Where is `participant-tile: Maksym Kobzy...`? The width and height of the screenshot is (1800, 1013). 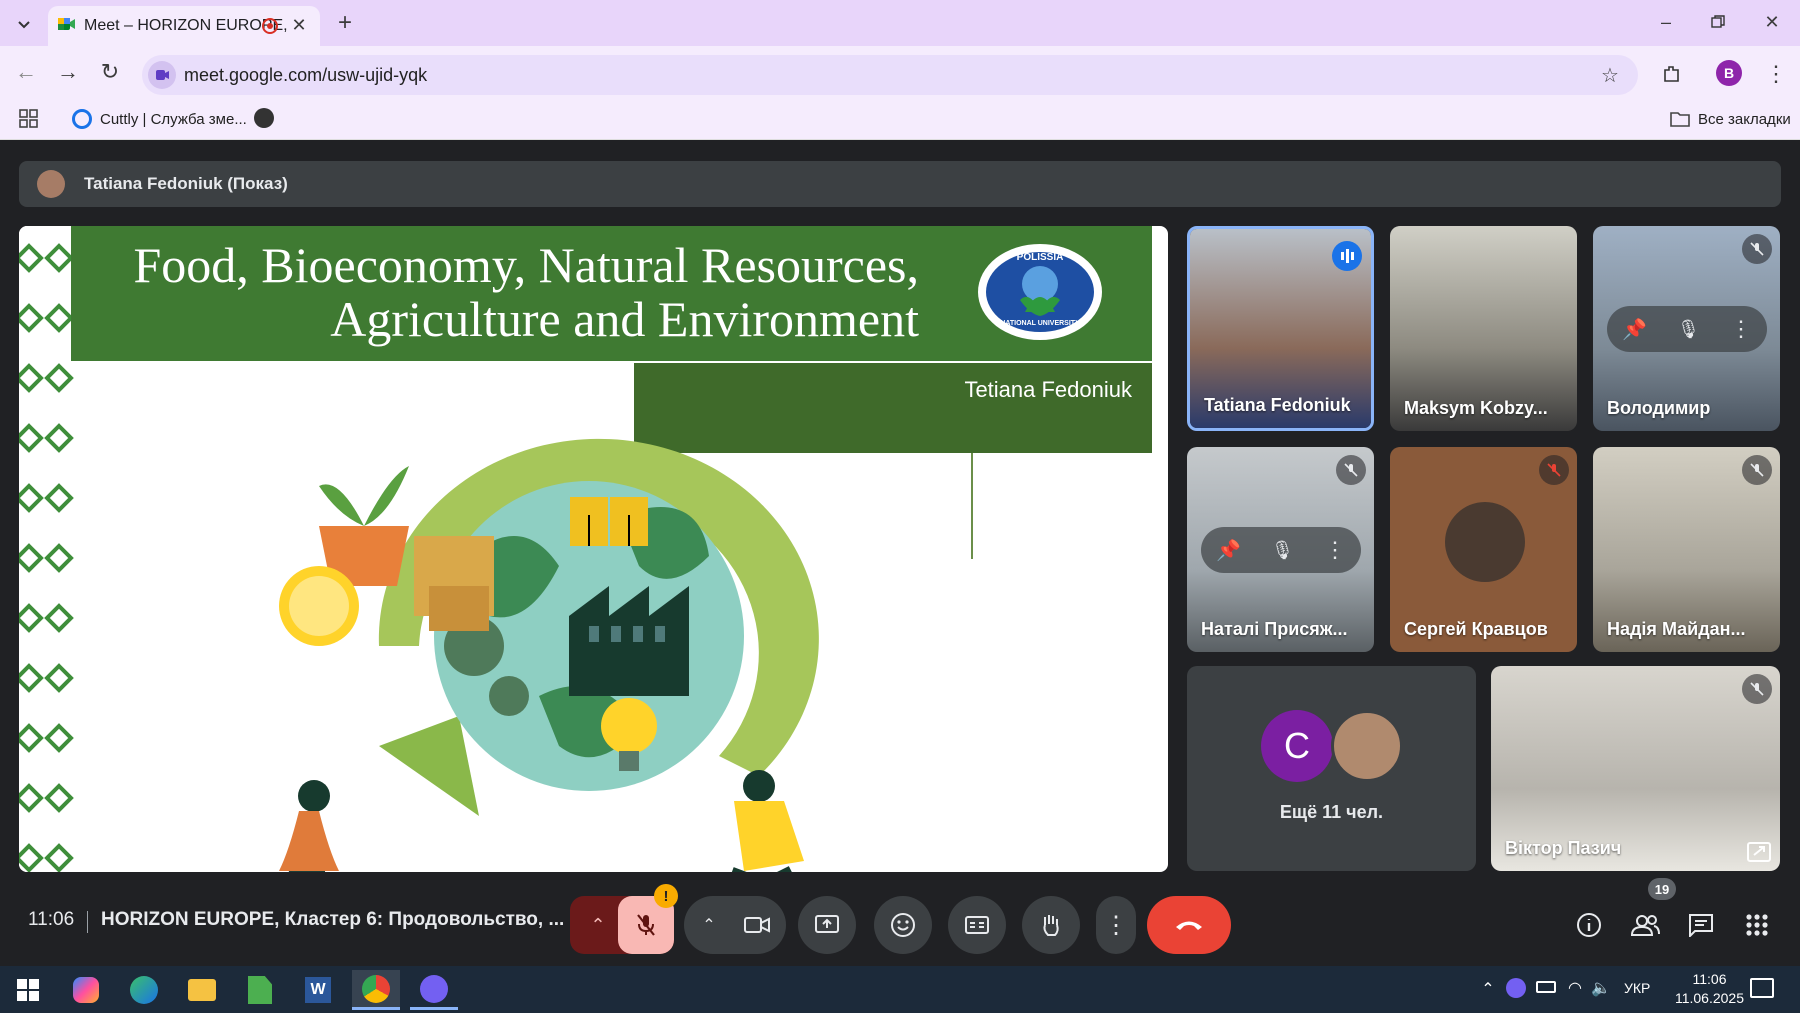
participant-tile: Maksym Kobzy... is located at coordinates (1483, 328).